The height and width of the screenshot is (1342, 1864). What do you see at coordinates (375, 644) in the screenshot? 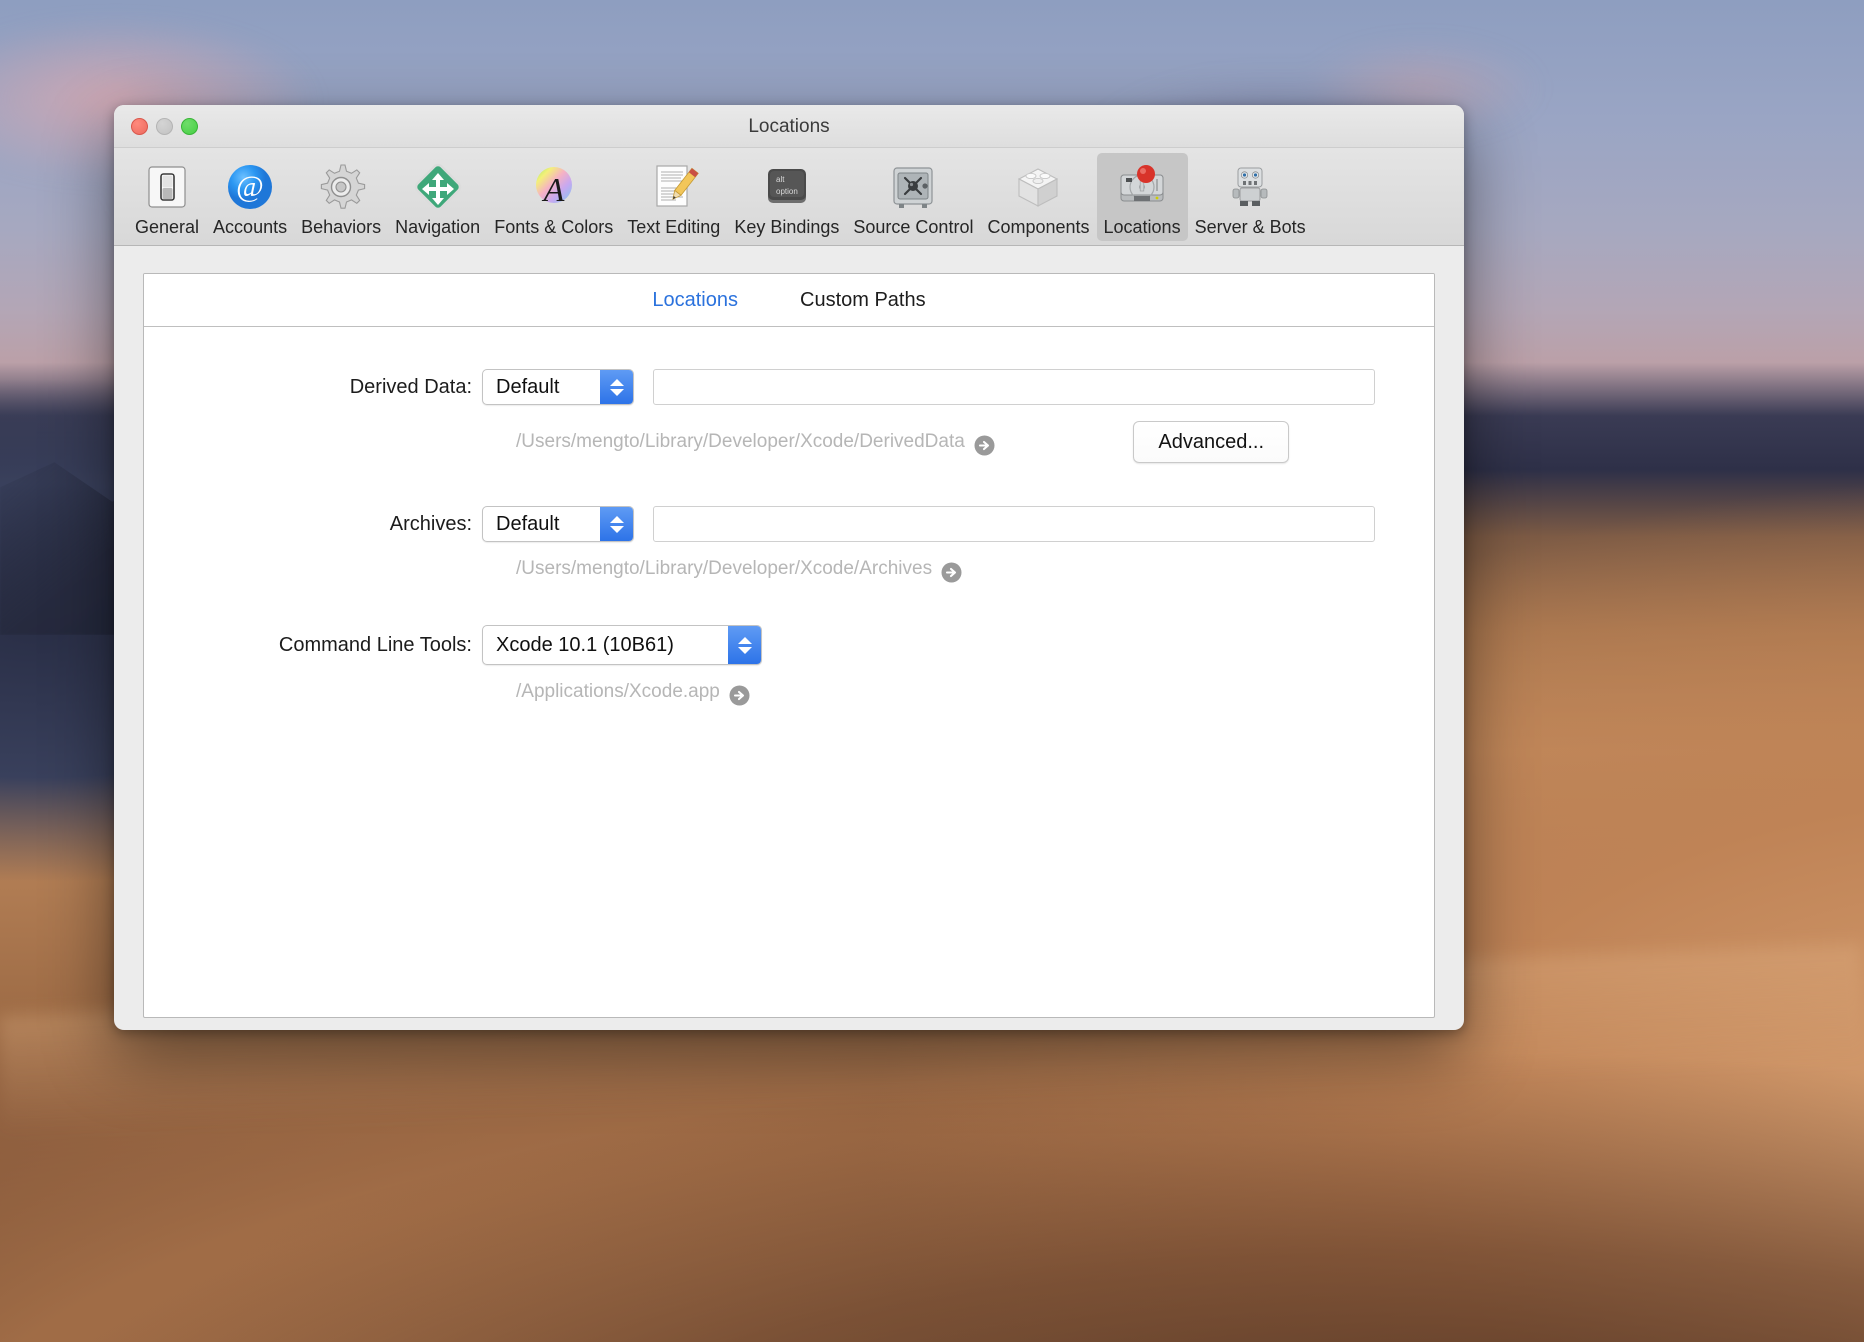
I see `command-line-tools-label: Command Line Tools:` at bounding box center [375, 644].